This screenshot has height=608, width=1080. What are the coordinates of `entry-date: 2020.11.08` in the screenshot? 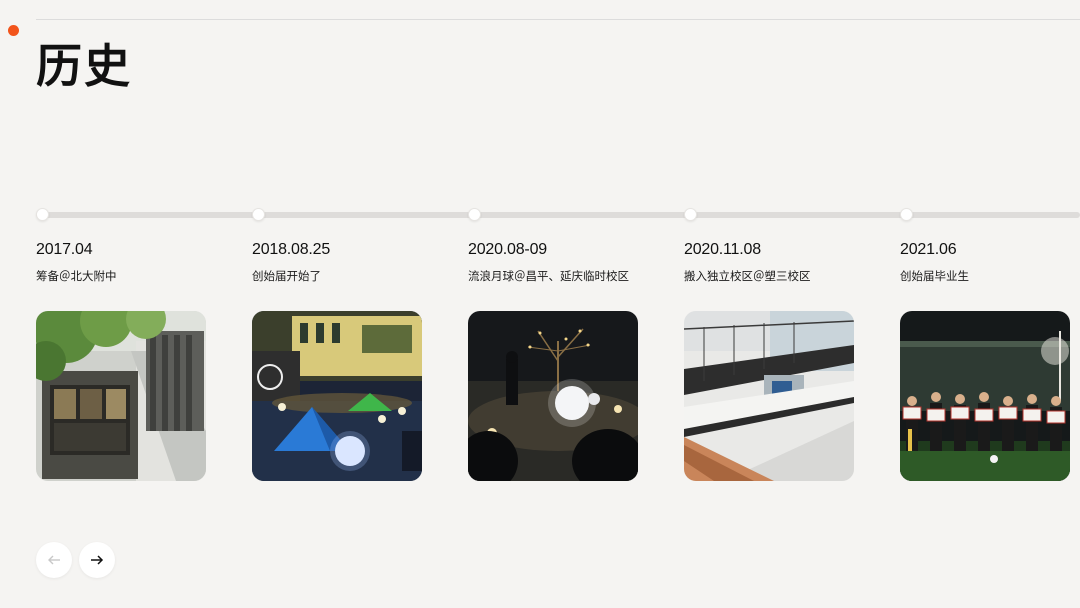 It's located at (722, 249).